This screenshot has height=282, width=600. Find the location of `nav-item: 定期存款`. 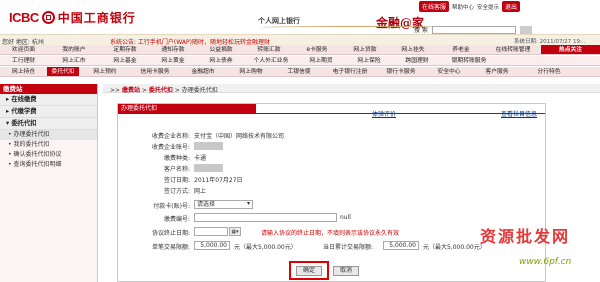

nav-item: 定期存款 is located at coordinates (125, 49).